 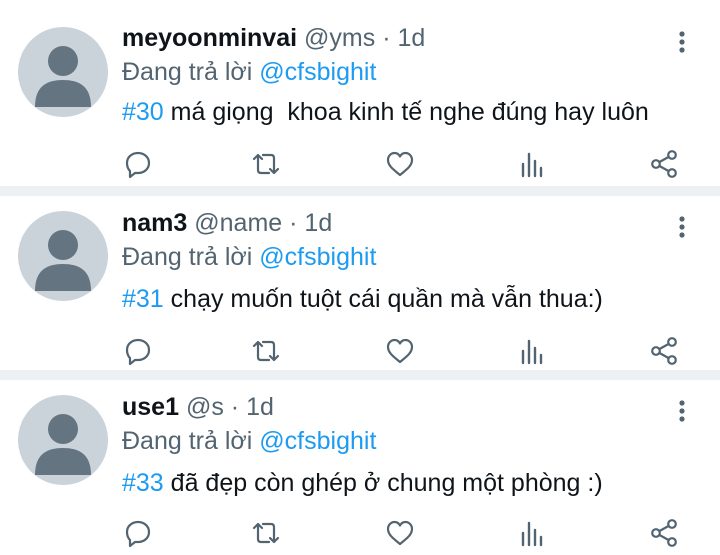 What do you see at coordinates (209, 38) in the screenshot?
I see `display-name: meyoonminvai` at bounding box center [209, 38].